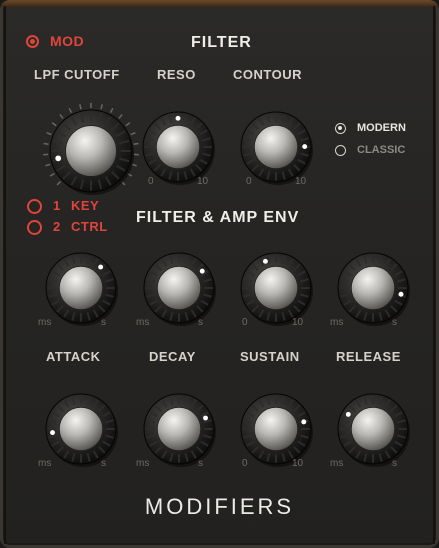  Describe the element at coordinates (85, 205) in the screenshot. I see `key-label: KEY` at that location.